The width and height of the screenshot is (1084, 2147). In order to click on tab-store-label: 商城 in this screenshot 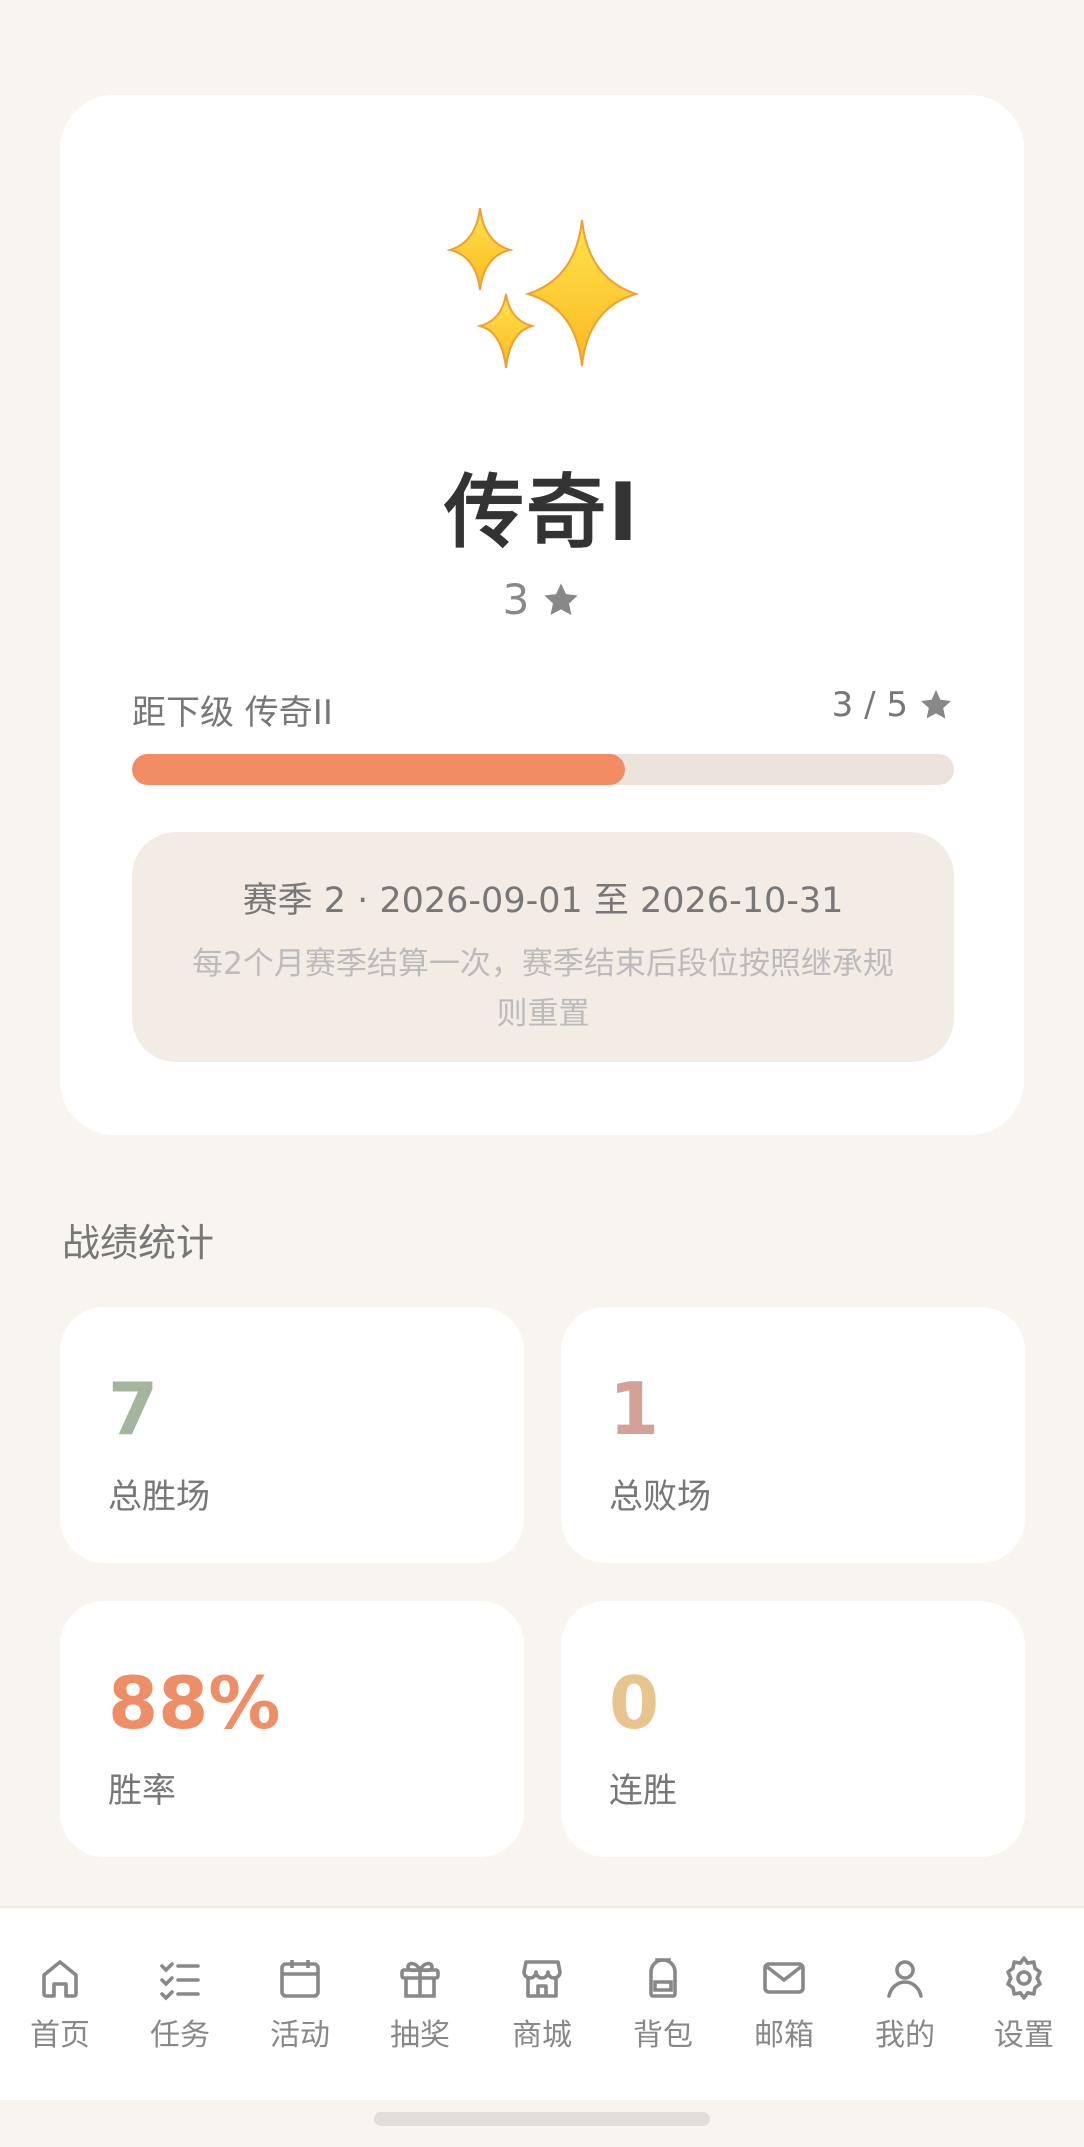, I will do `click(542, 2035)`.